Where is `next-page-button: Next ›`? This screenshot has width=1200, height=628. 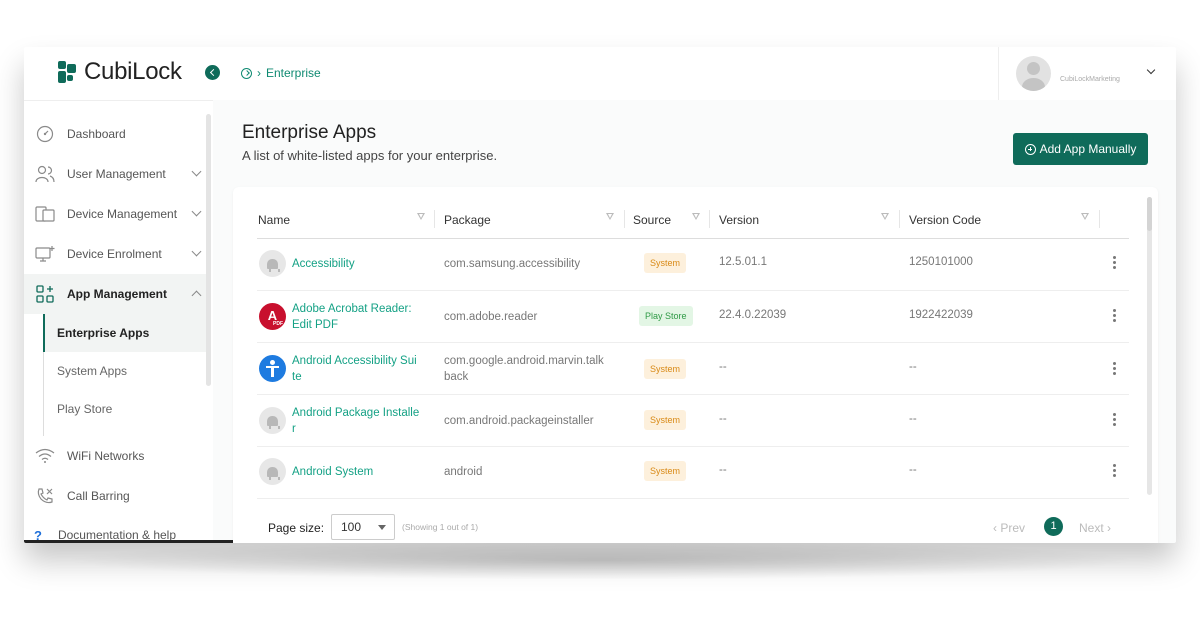
next-page-button: Next › is located at coordinates (1095, 528).